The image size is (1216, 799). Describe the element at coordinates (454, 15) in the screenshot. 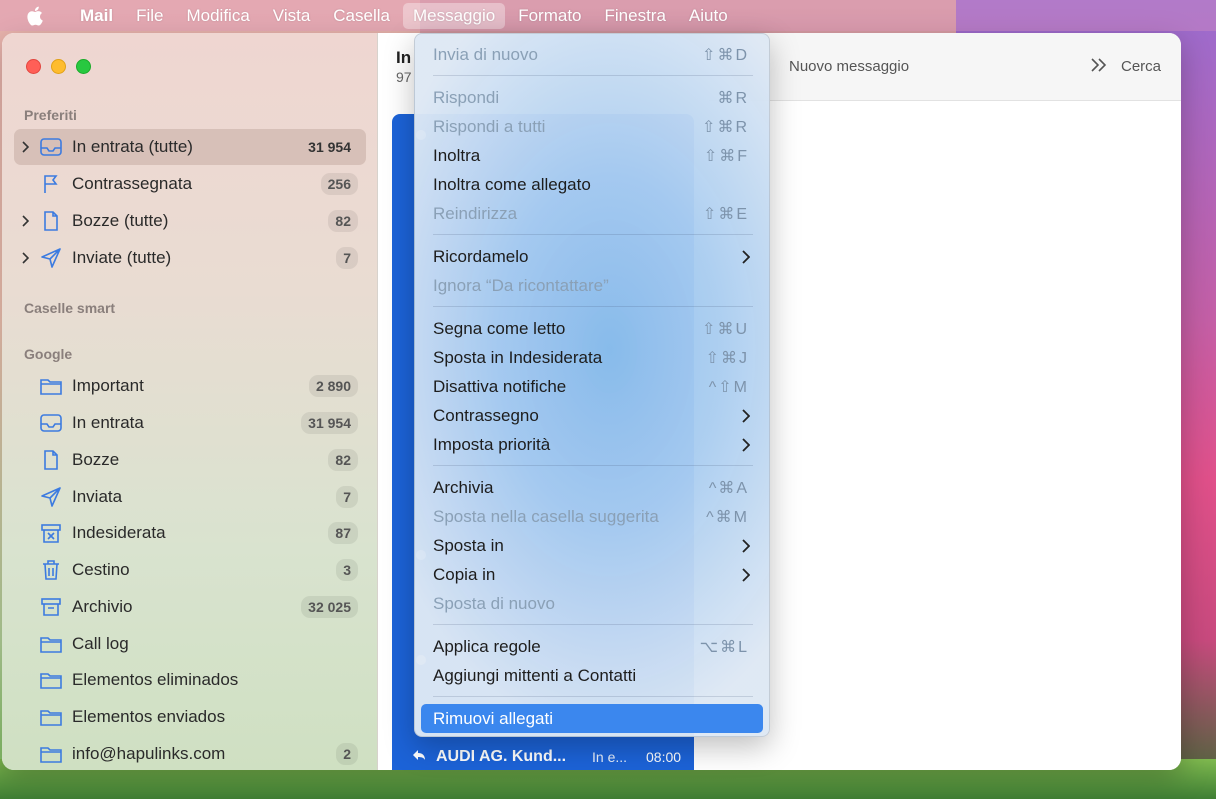

I see `menu-messaggio: Messaggio` at that location.